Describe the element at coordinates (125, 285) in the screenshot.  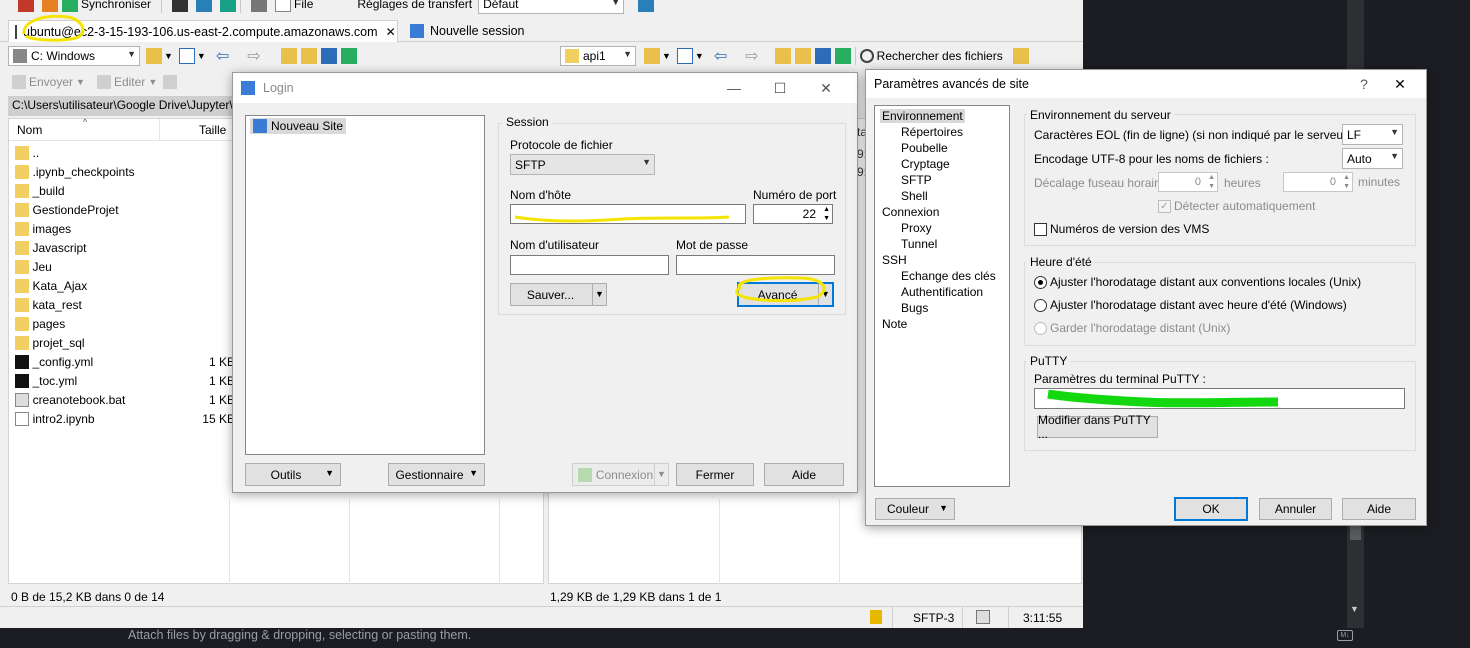
I see `file-row: Kata_Ajax` at that location.